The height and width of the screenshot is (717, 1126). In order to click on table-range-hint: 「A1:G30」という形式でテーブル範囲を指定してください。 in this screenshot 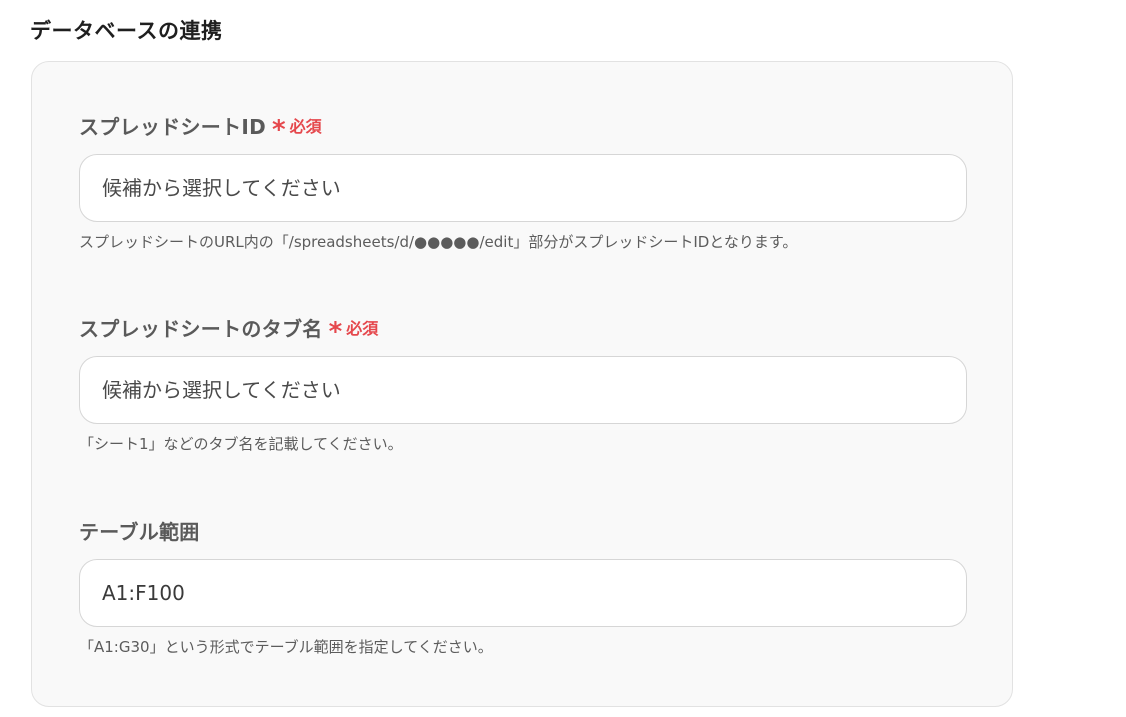, I will do `click(286, 647)`.